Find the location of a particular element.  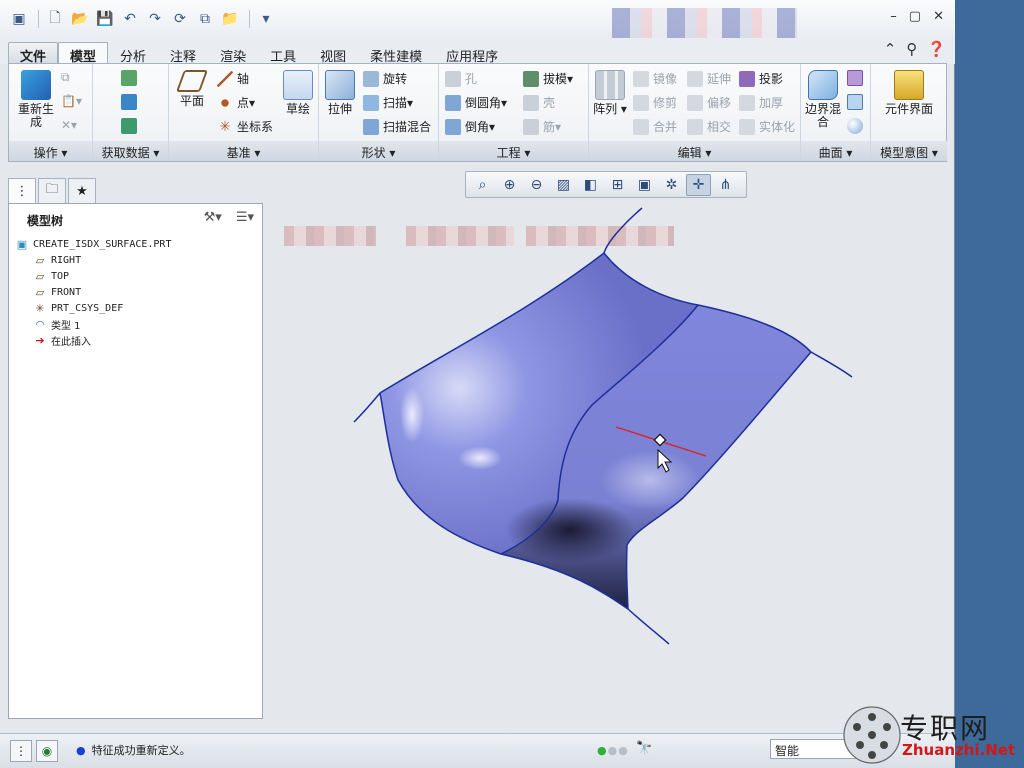

group-label-shapes: 形状 ▾ is located at coordinates (378, 151).